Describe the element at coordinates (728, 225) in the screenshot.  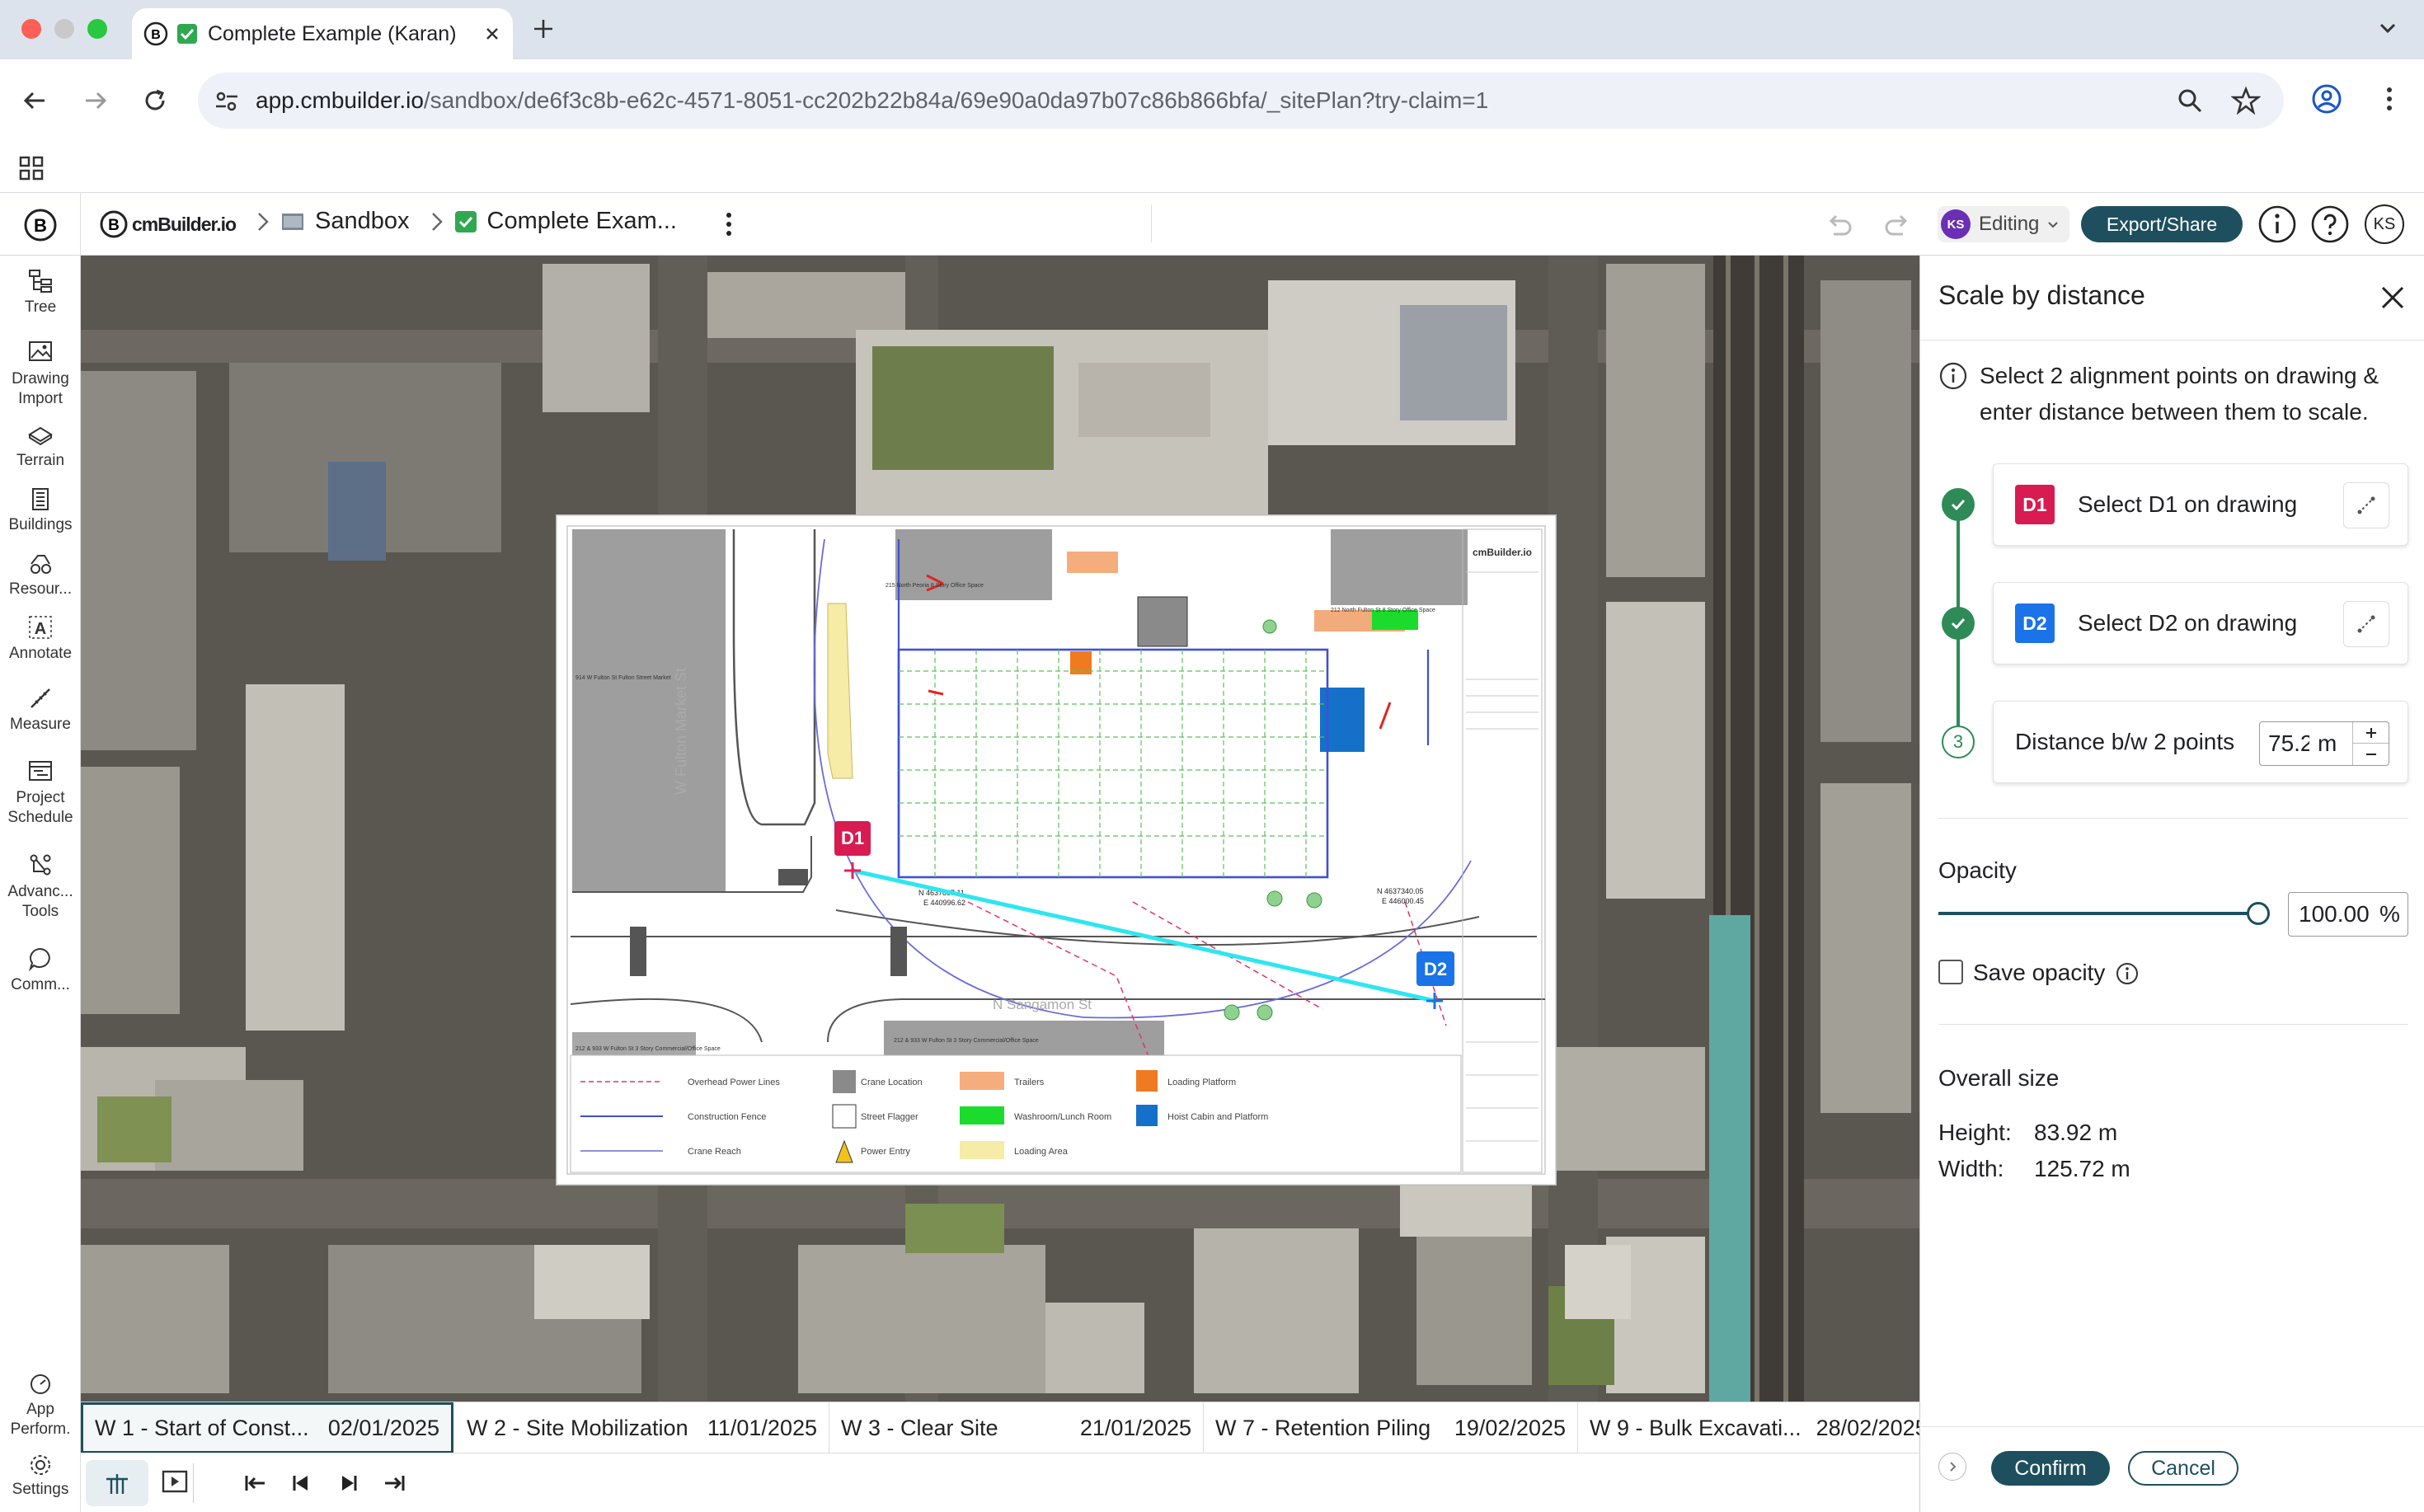
I see `project-menu-icon` at that location.